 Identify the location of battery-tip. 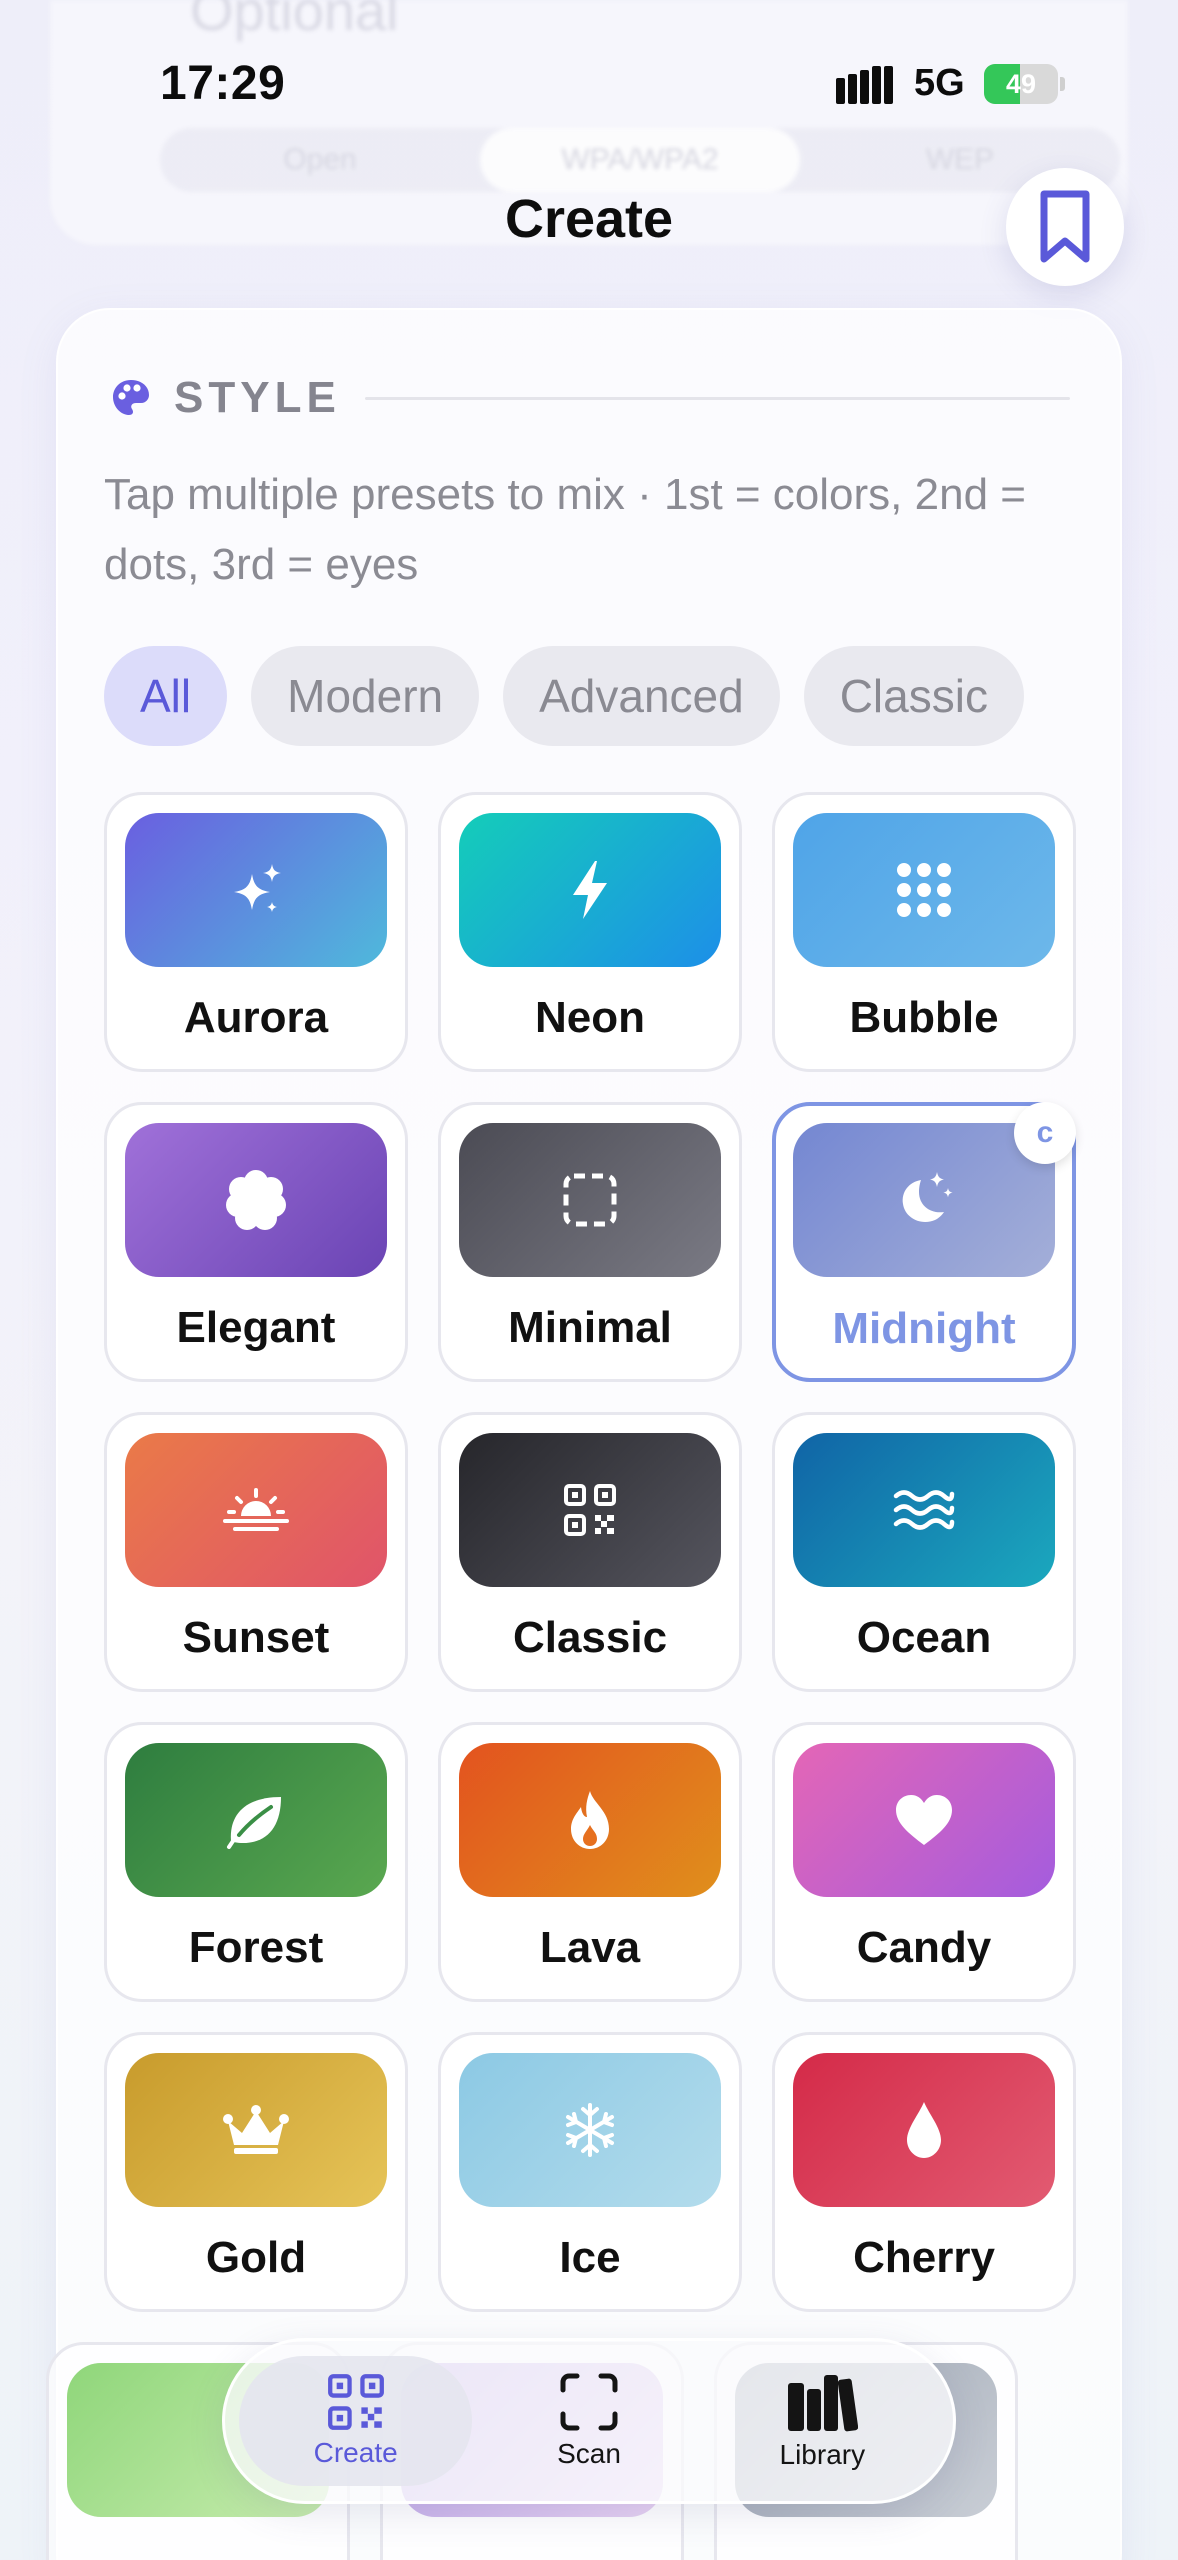
(1062, 84).